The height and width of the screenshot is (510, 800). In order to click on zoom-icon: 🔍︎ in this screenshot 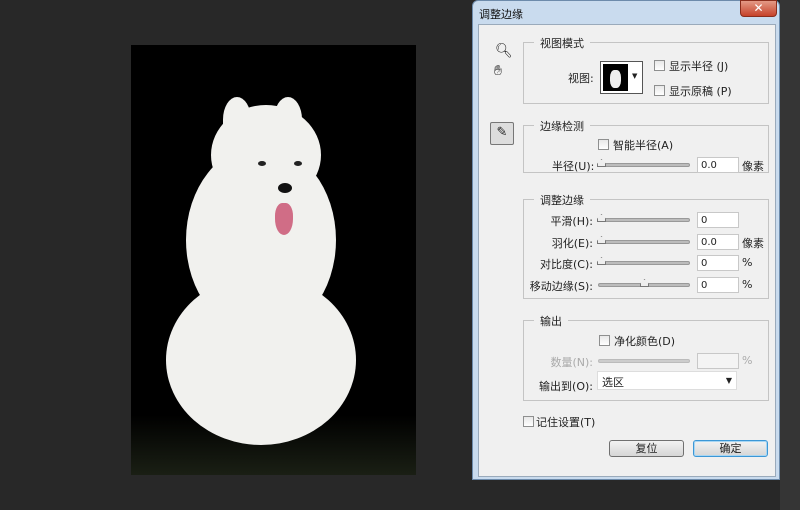, I will do `click(504, 51)`.